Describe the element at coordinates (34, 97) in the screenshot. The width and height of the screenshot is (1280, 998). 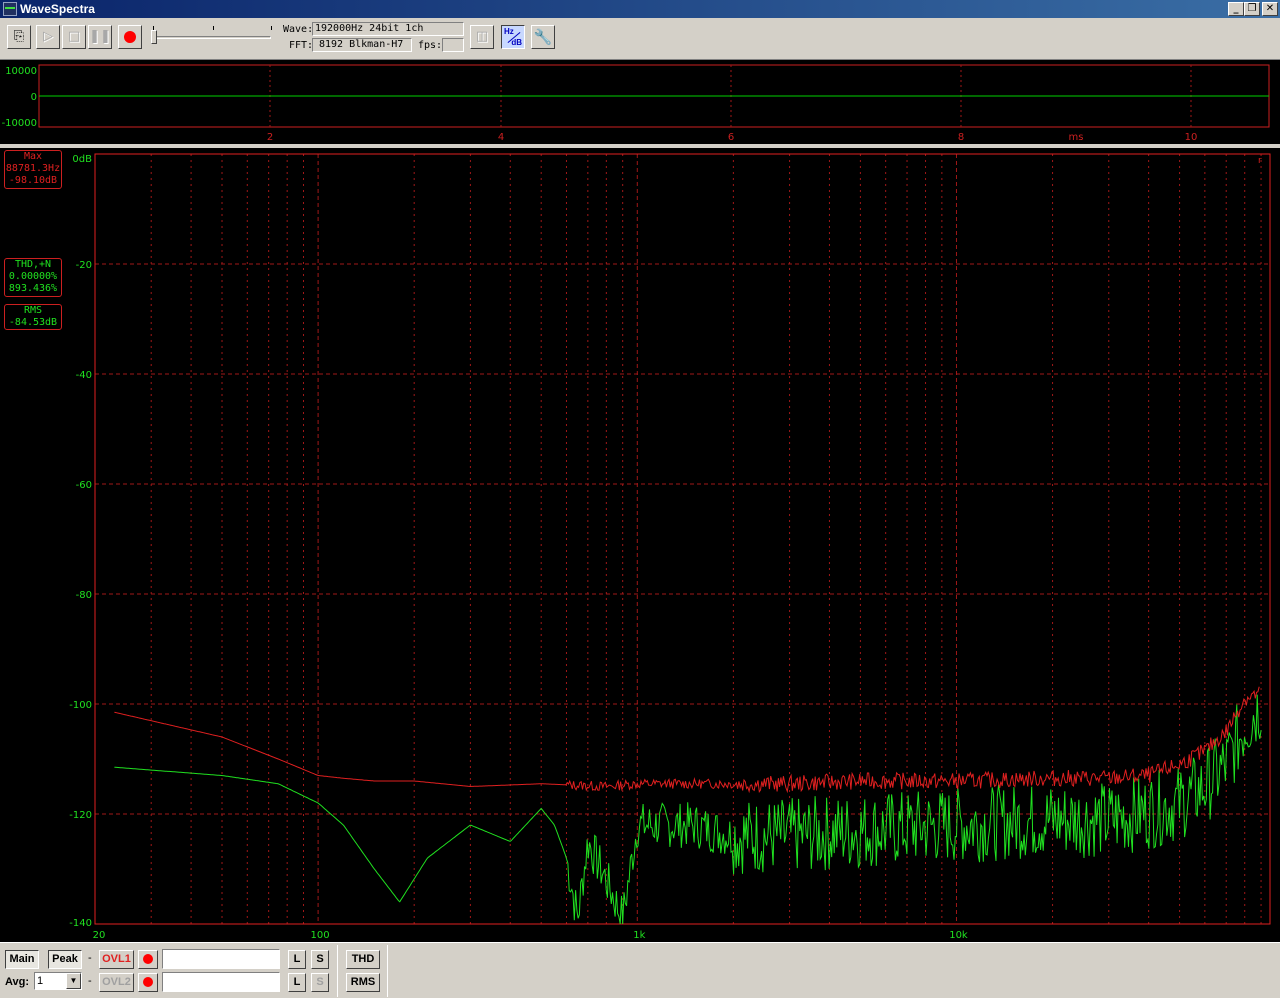
I see `wave-y-tick-label: 0` at that location.